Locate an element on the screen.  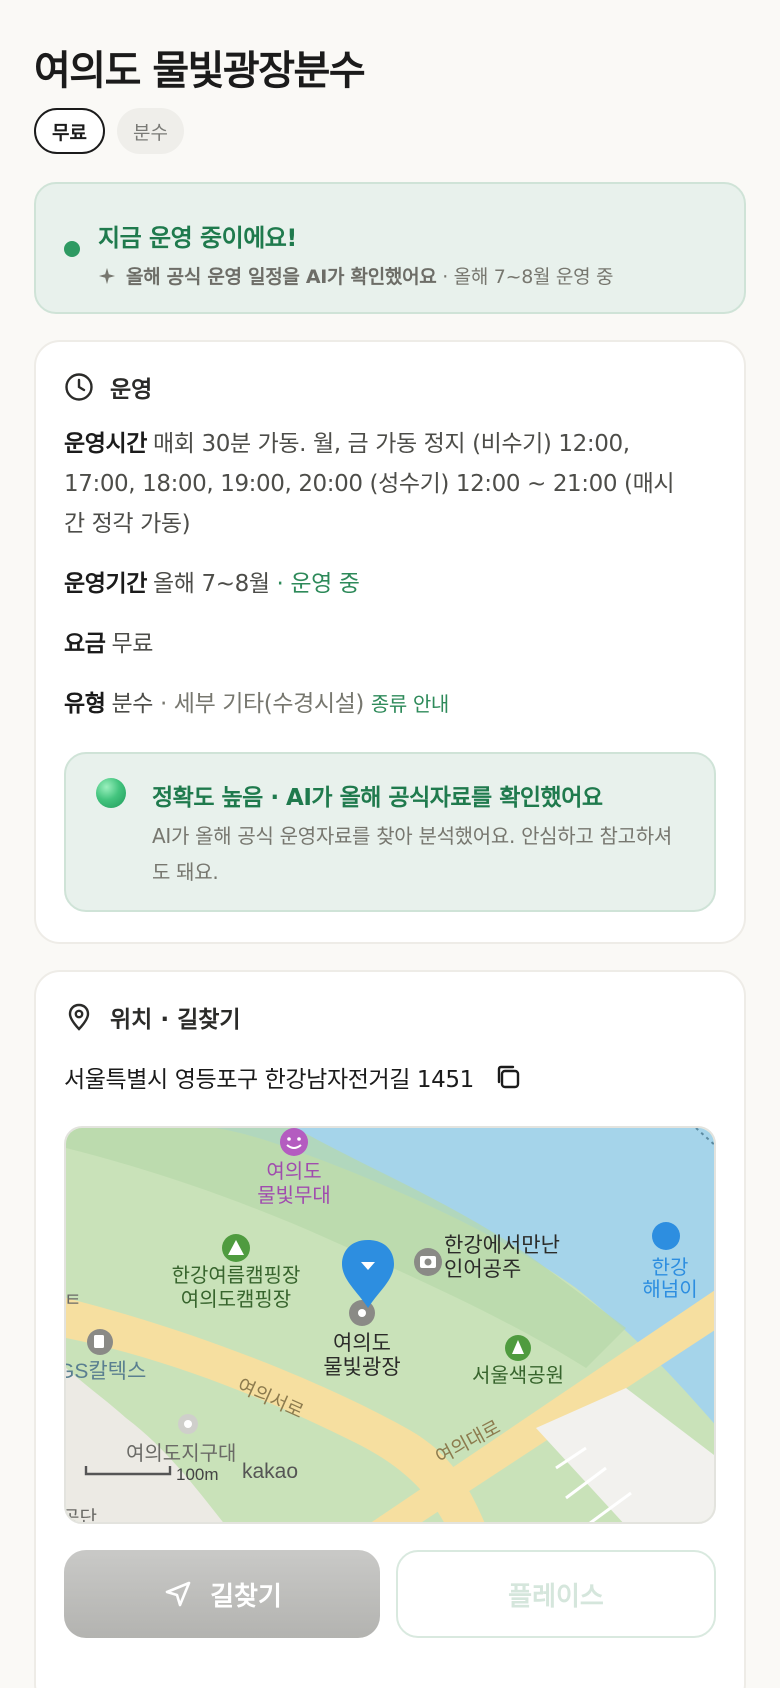
map-label-plaza-1: 여의도 is located at coordinates (362, 1343).